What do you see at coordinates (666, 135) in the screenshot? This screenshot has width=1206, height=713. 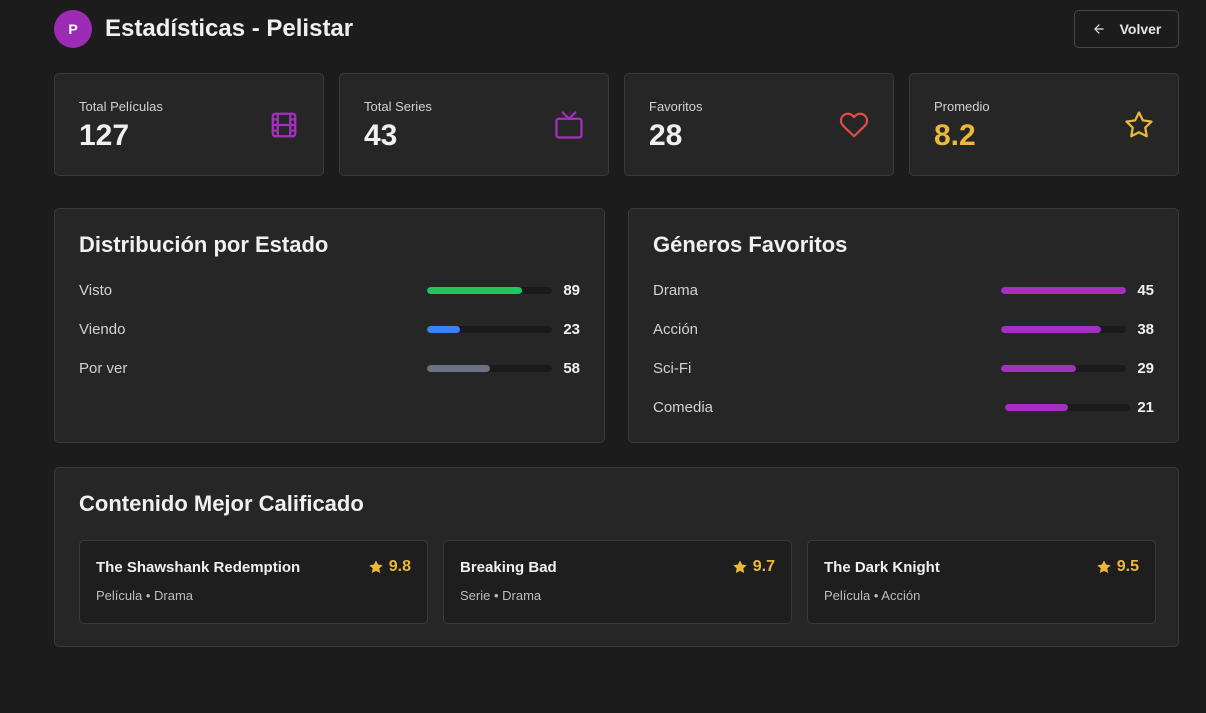 I see `stat-value: 28` at bounding box center [666, 135].